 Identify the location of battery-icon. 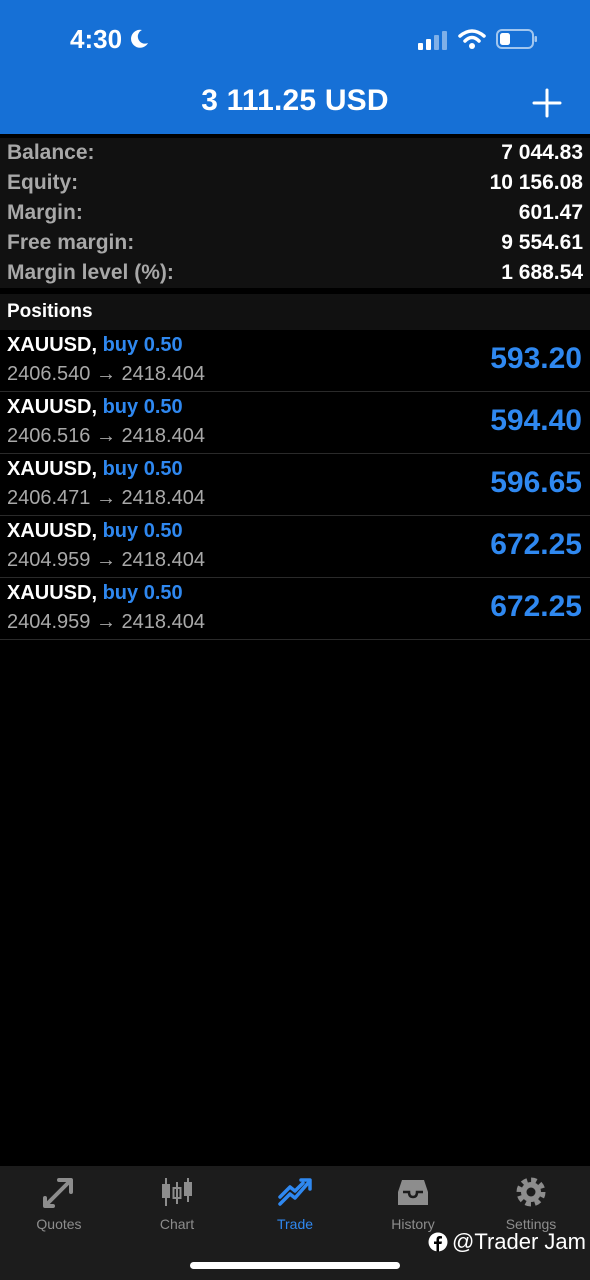
(516, 39).